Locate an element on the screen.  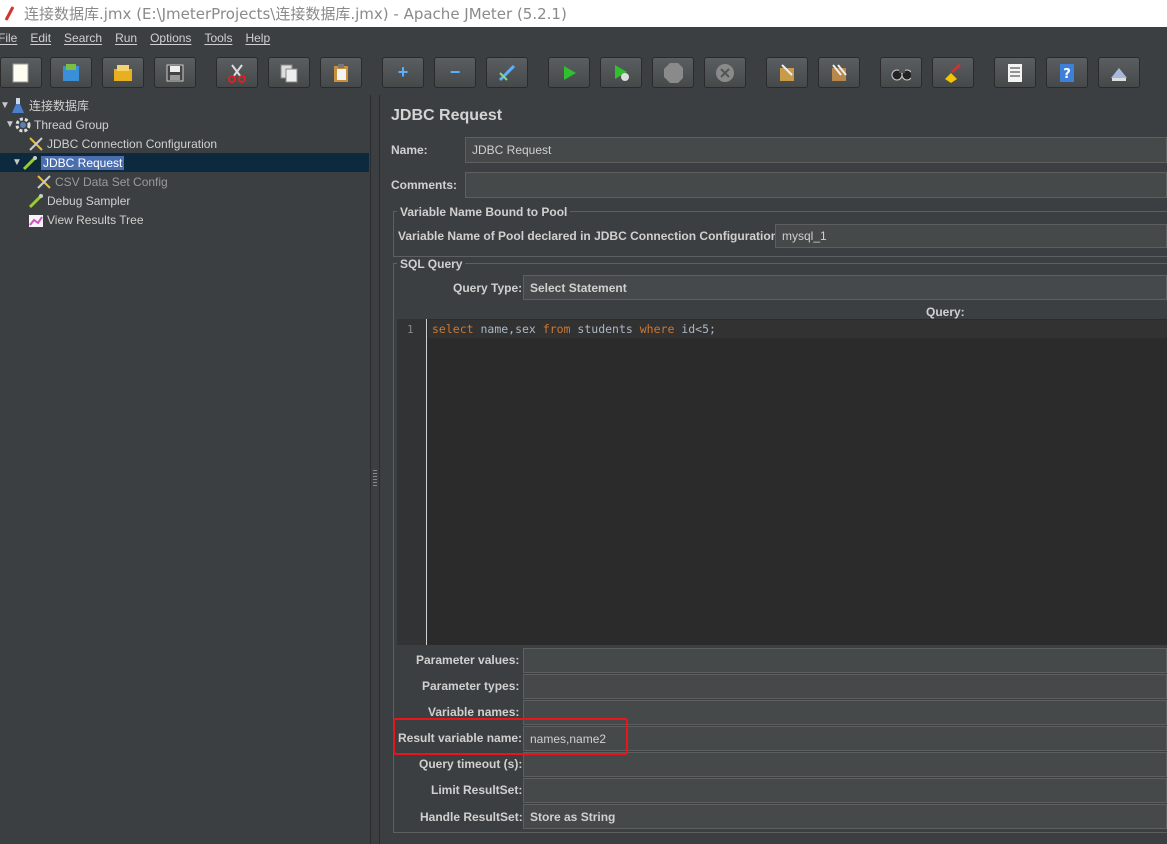
tree-node-label: 连接数据库 is located at coordinates (59, 106).